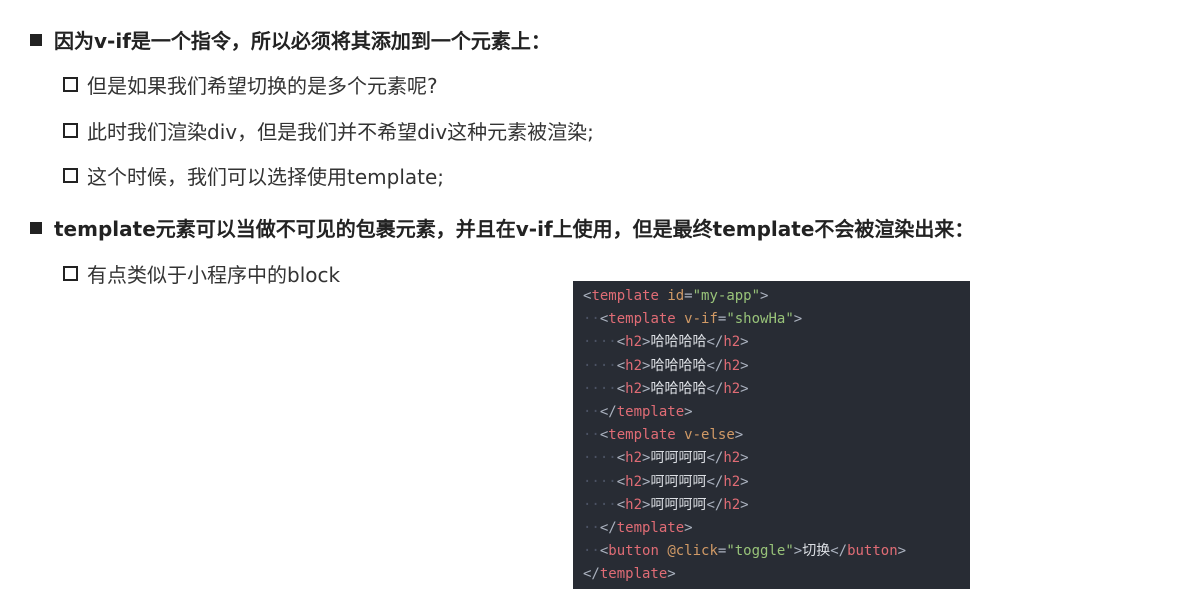  Describe the element at coordinates (214, 275) in the screenshot. I see `sub-bullet-text: 有点类似于小程序中的block` at that location.